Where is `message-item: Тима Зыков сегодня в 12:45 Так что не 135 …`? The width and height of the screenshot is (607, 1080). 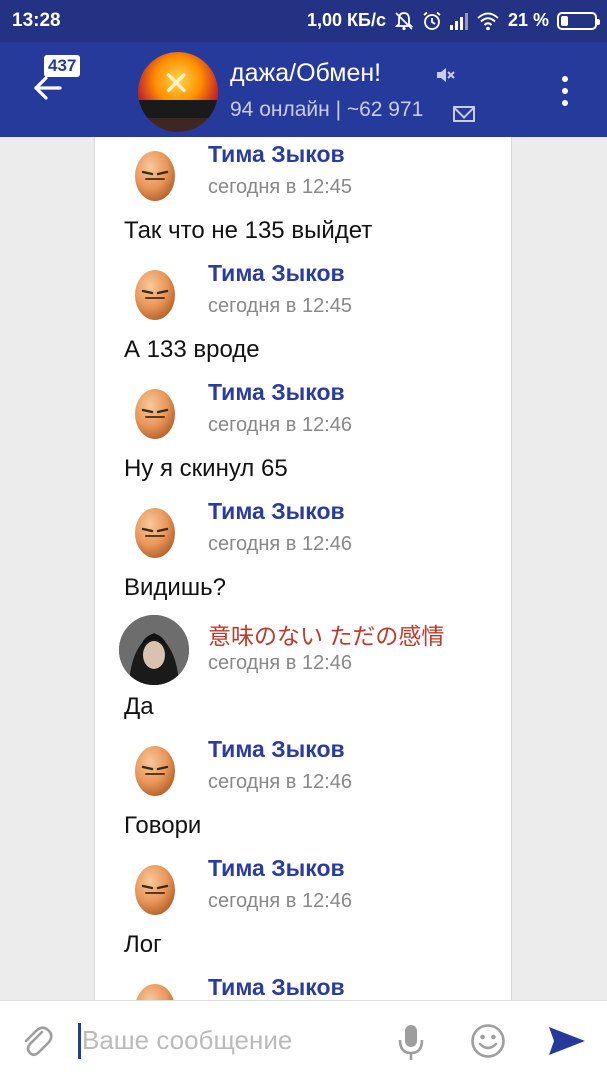 message-item: Тима Зыков сегодня в 12:45 Так что не 135 … is located at coordinates (303, 192).